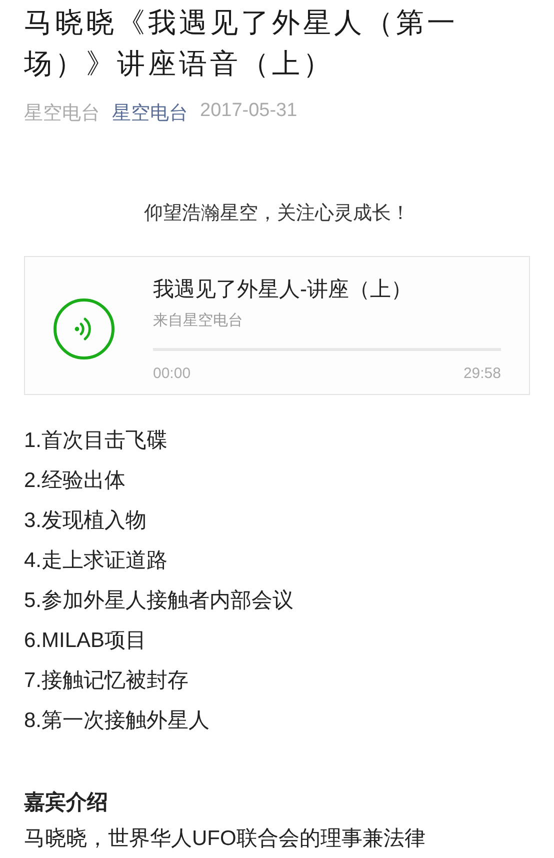  What do you see at coordinates (241, 43) in the screenshot?
I see `article-title: 马晓晓《我遇见了外星人（第一场）》讲座语音（上）` at bounding box center [241, 43].